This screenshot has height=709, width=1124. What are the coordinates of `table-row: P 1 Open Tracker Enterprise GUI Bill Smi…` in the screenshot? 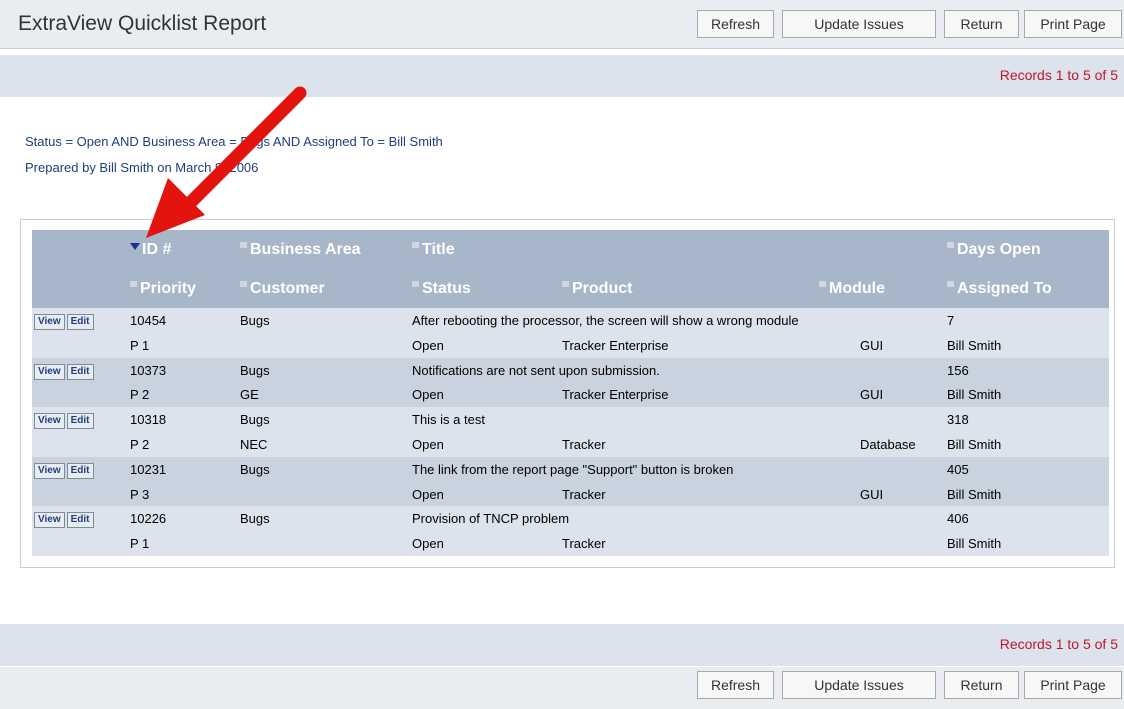 It's located at (570, 346).